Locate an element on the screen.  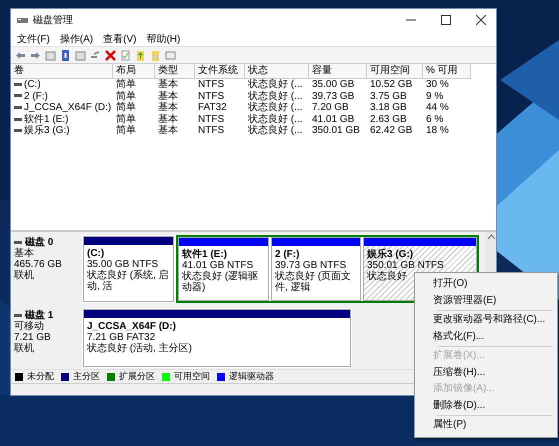
close-icon is located at coordinates (481, 20).